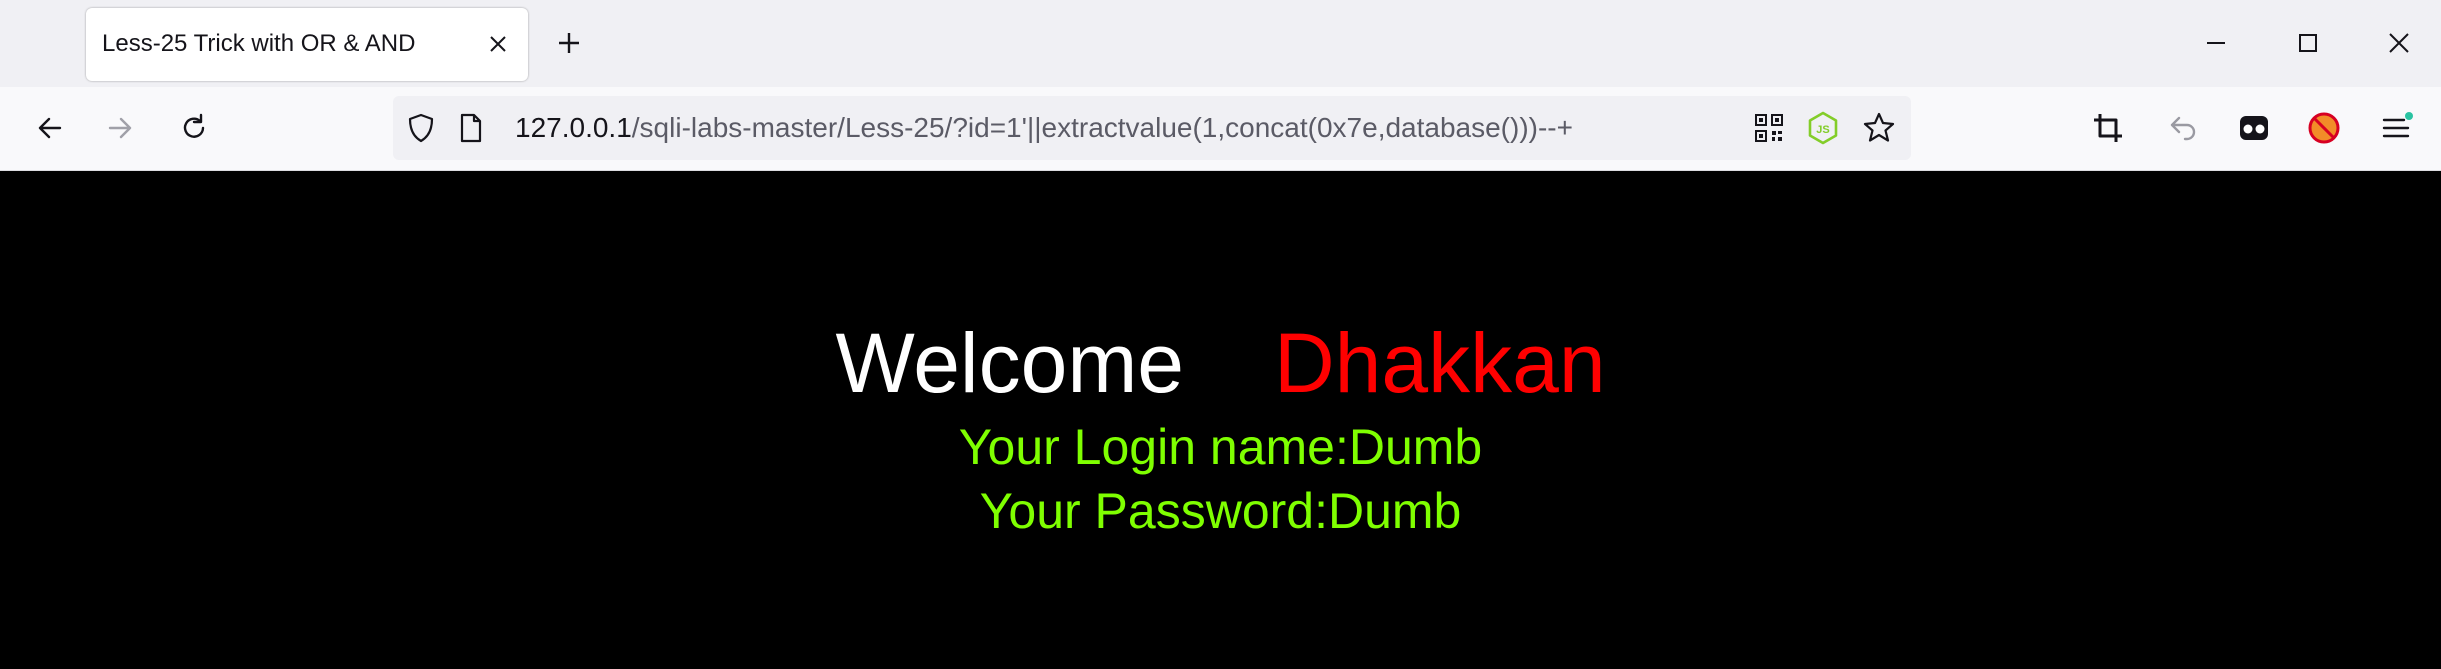  I want to click on url-host: 127.0.0.1, so click(573, 127).